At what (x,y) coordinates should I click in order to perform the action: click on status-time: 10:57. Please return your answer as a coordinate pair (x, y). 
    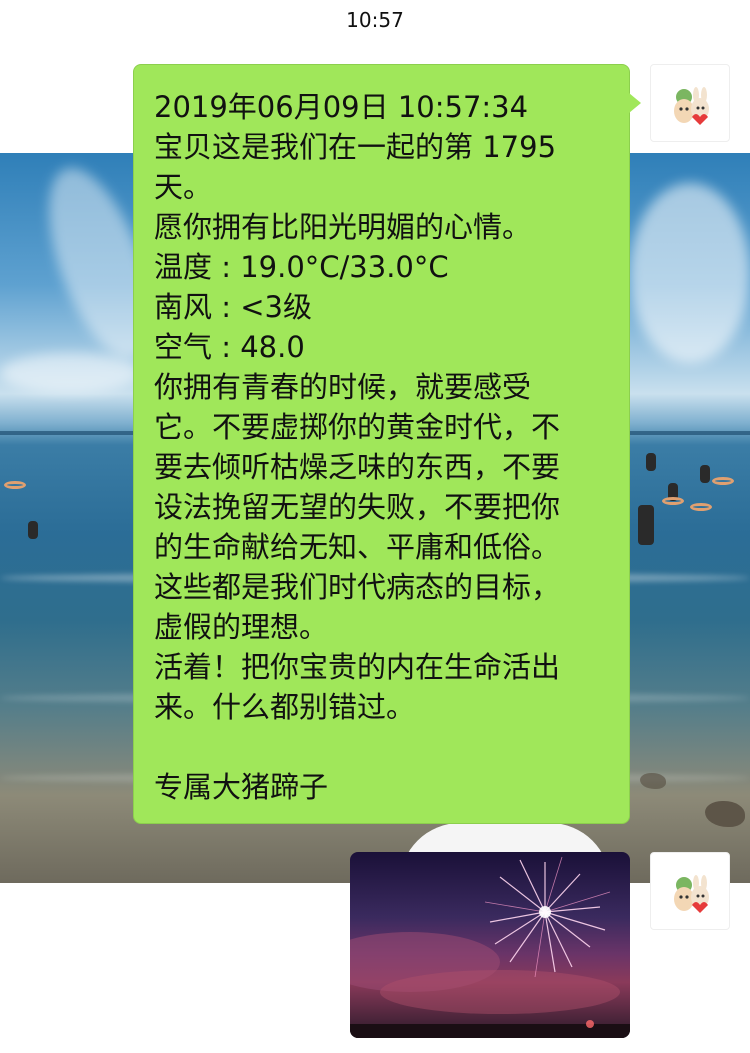
    Looking at the image, I should click on (375, 20).